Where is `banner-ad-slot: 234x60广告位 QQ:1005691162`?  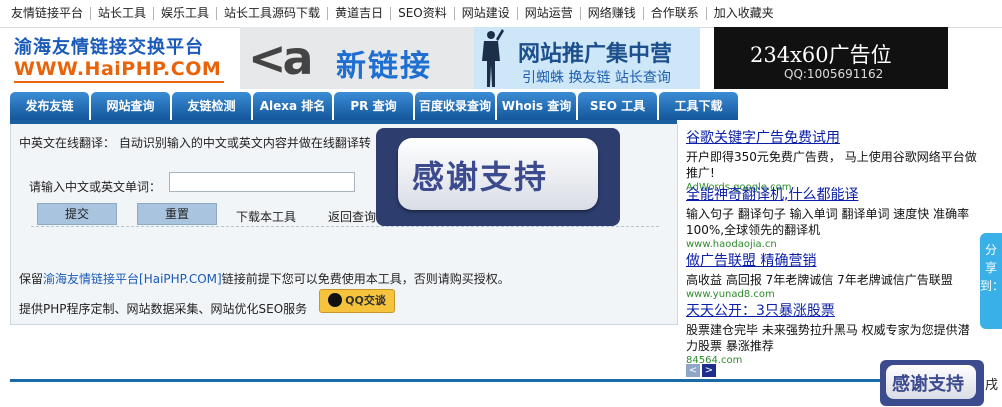 banner-ad-slot: 234x60广告位 QQ:1005691162 is located at coordinates (831, 58).